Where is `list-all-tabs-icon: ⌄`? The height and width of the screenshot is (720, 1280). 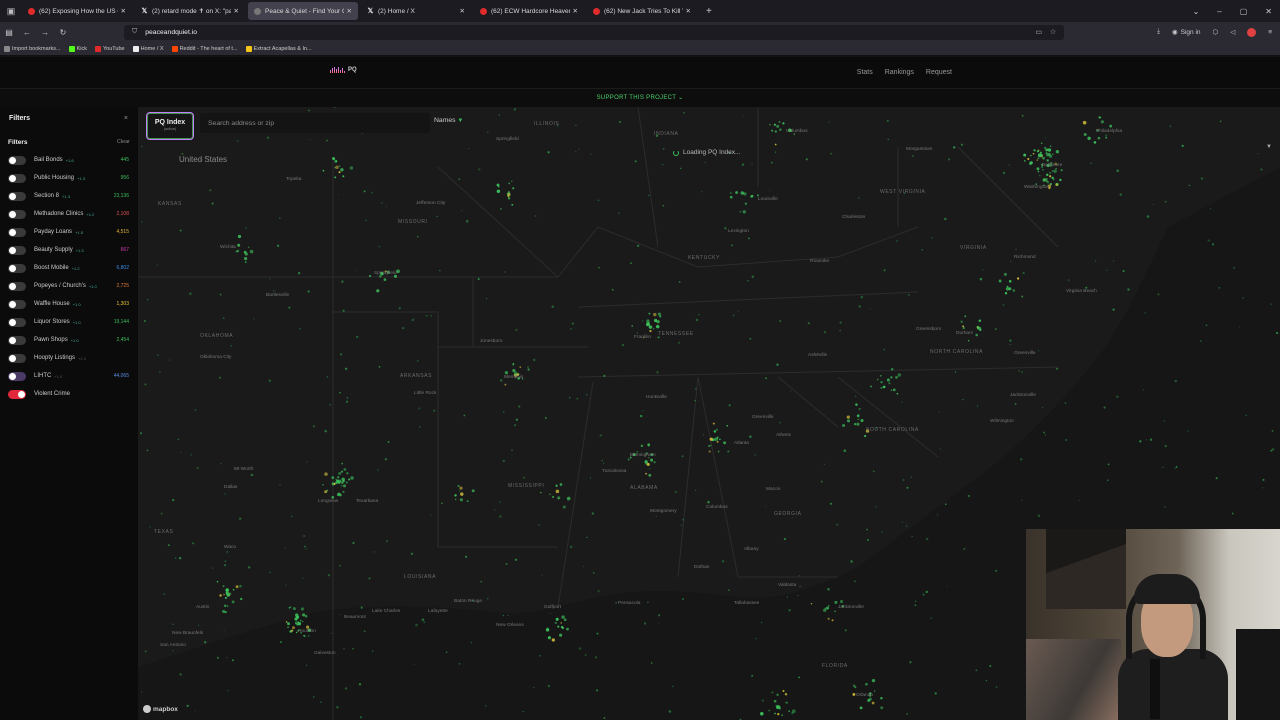 list-all-tabs-icon: ⌄ is located at coordinates (1196, 11).